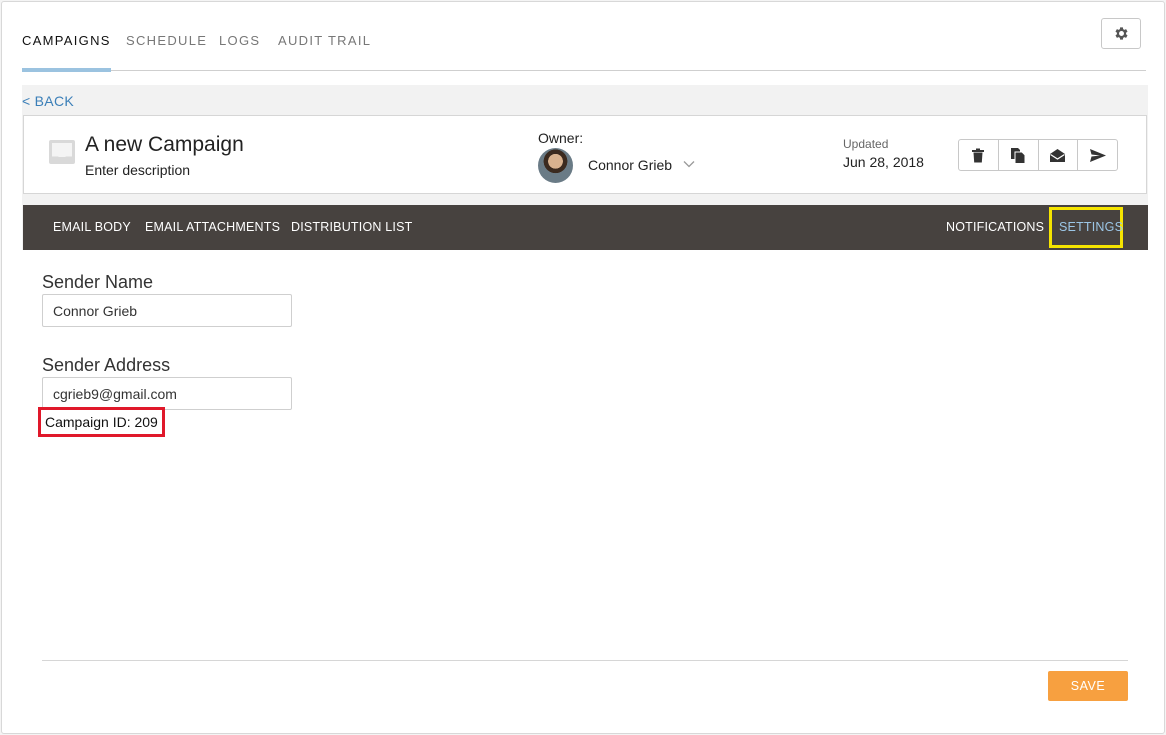  Describe the element at coordinates (106, 365) in the screenshot. I see `sender-address-label: Sender Address` at that location.